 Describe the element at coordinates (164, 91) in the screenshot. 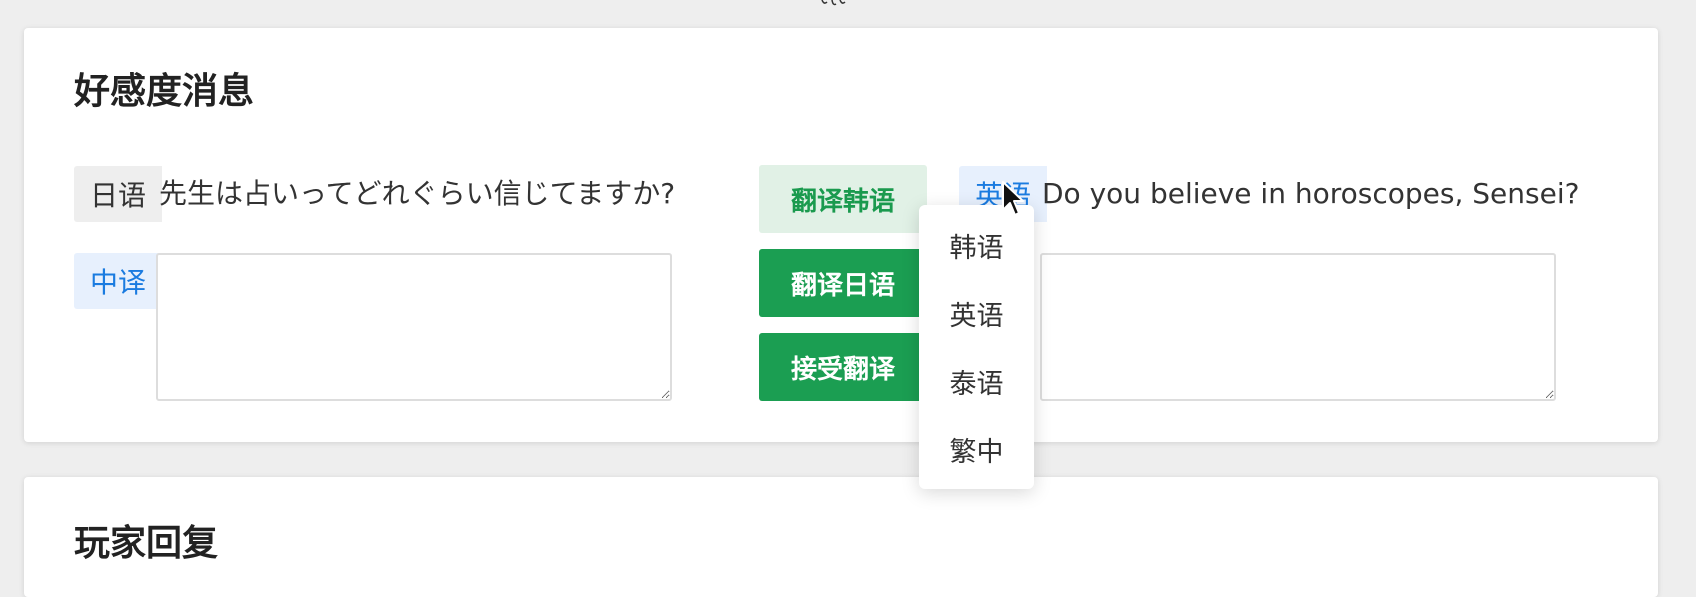

I see `favor-section-title: 好感度消息` at that location.